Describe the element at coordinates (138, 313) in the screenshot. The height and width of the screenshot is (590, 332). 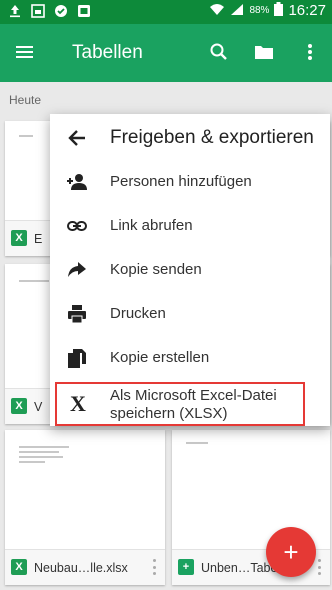
I see `menu-item-label: Drucken` at that location.